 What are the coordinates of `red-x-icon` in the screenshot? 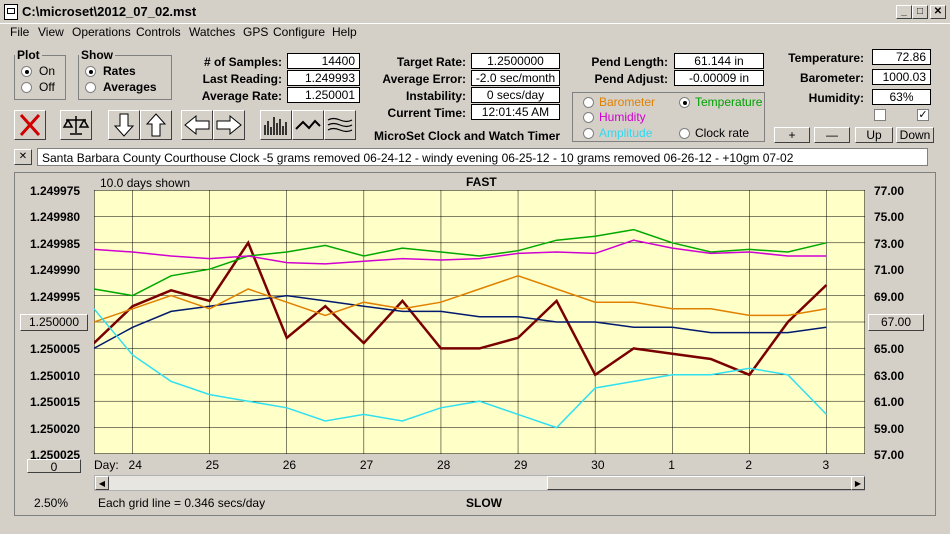 It's located at (30, 125).